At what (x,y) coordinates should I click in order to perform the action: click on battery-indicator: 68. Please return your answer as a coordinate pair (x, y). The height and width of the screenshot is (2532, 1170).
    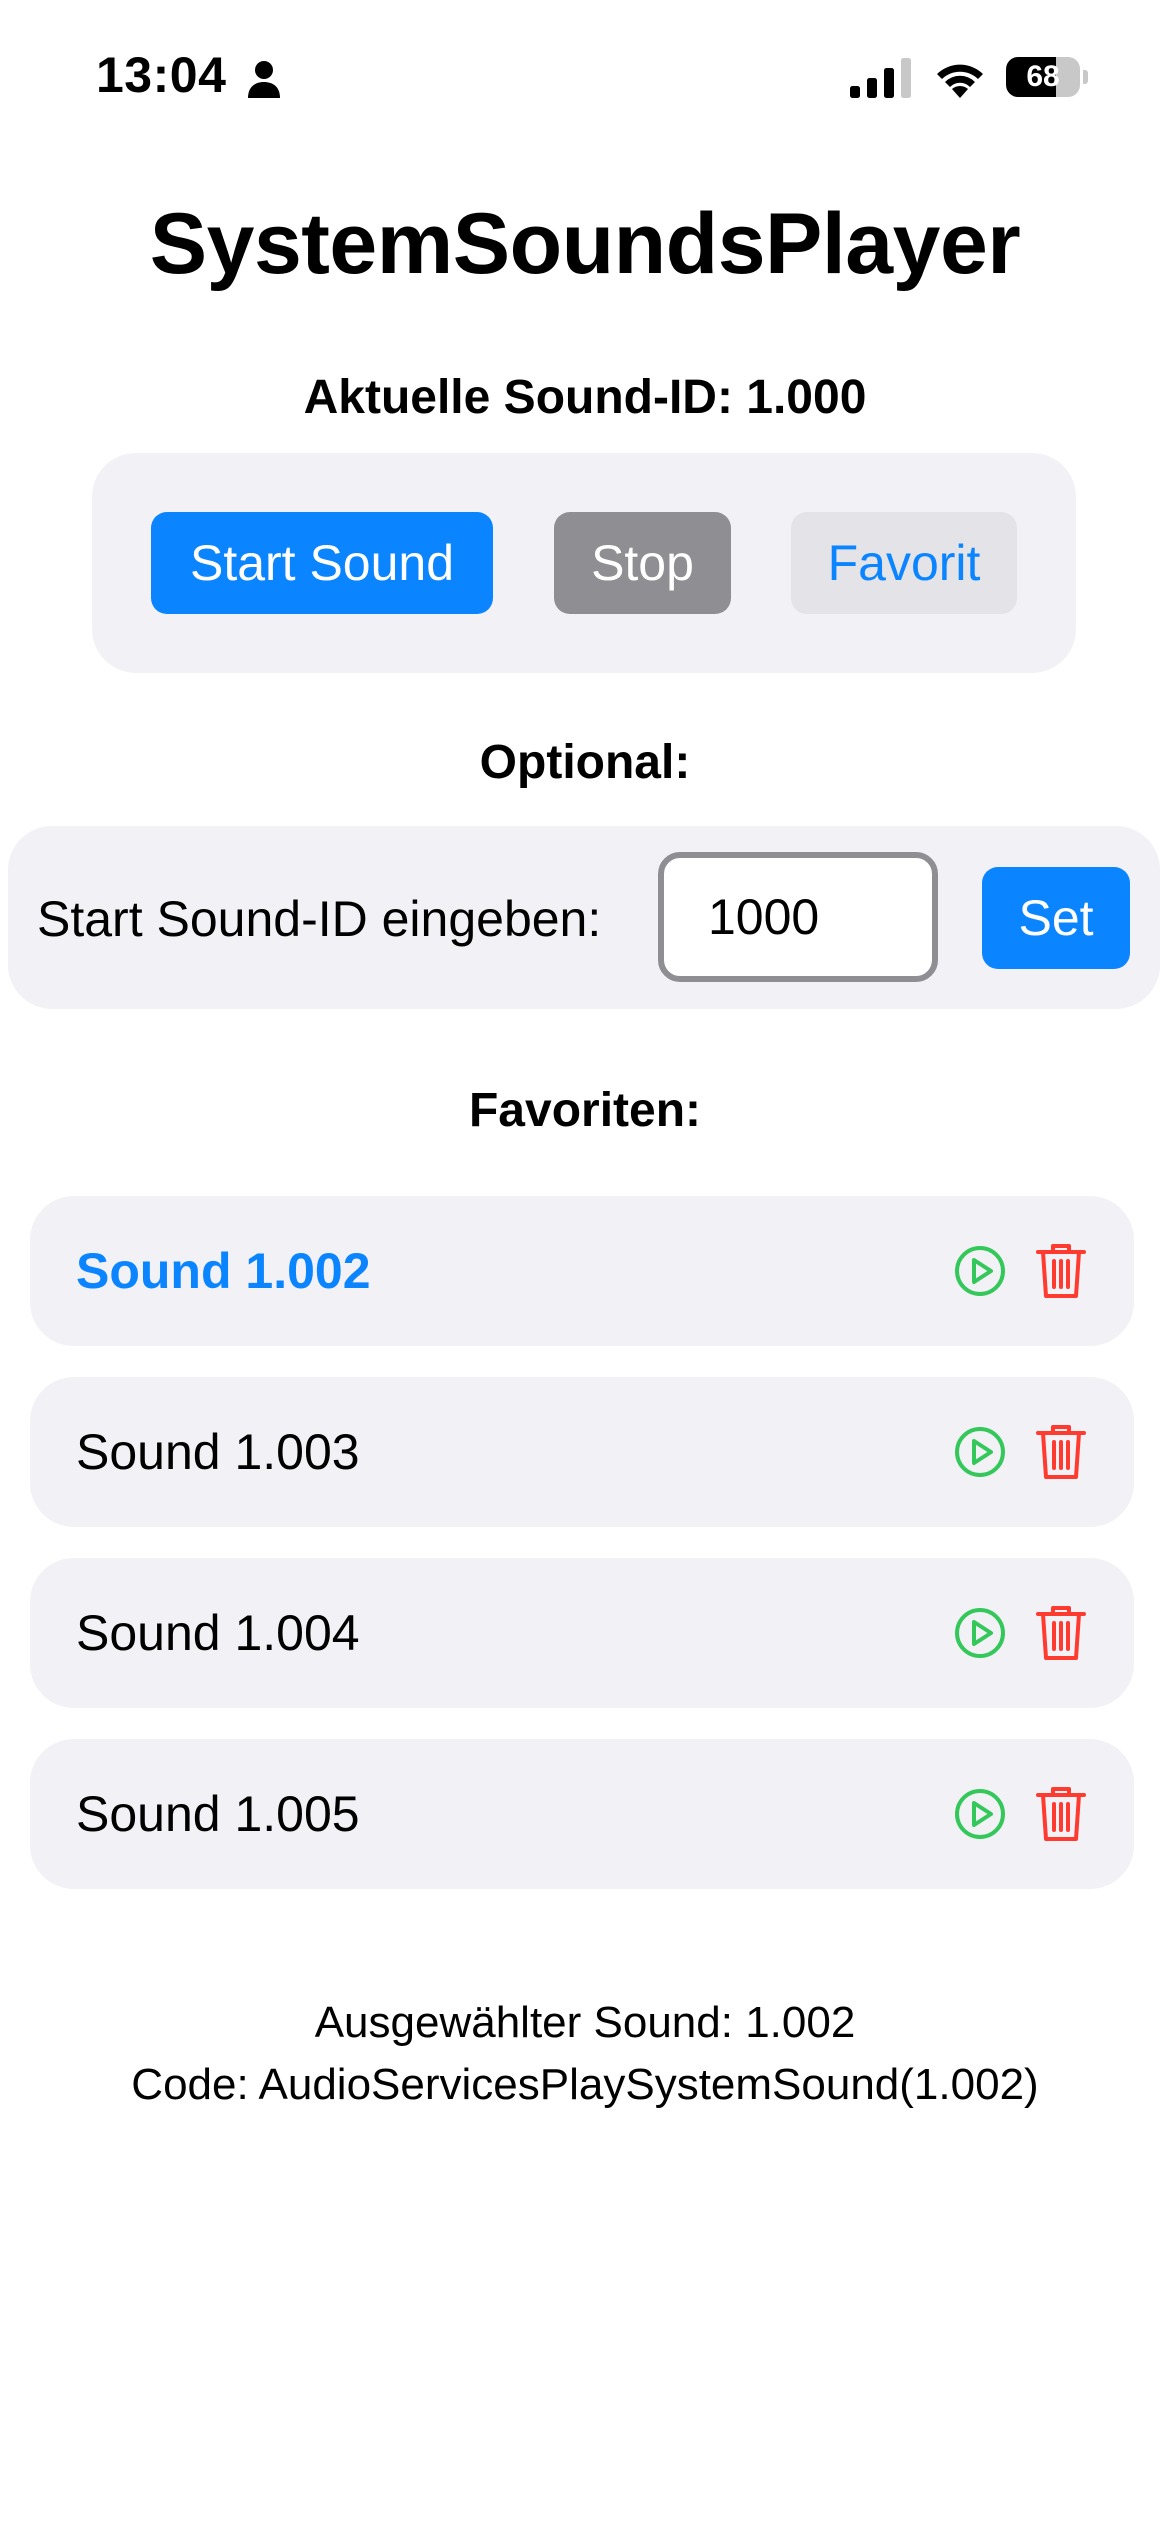
    Looking at the image, I should click on (1047, 77).